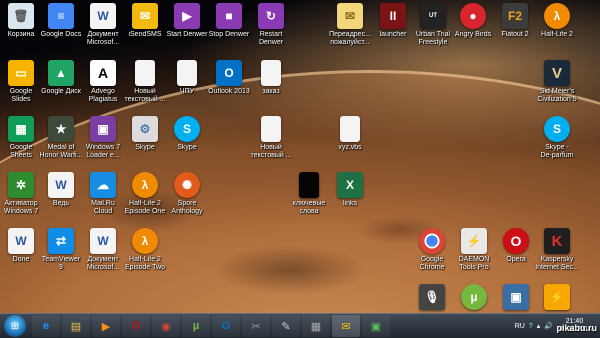 Image resolution: width=600 pixels, height=338 pixels. What do you see at coordinates (187, 207) in the screenshot?
I see `icon-label: Spore Anthology` at bounding box center [187, 207].